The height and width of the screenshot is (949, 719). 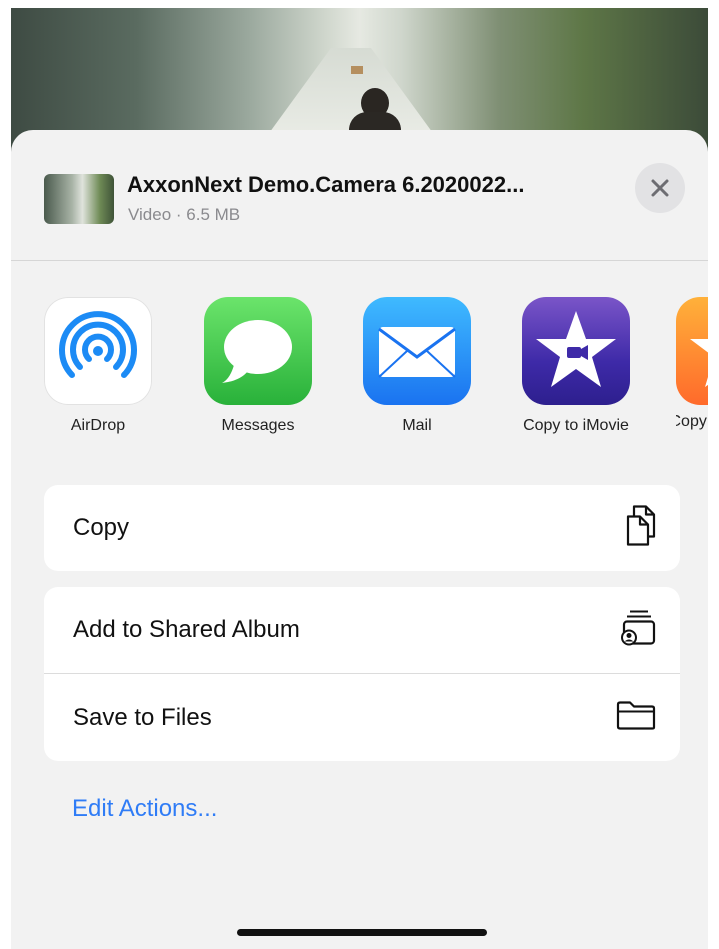 I want to click on app-label-messages: Messages, so click(x=258, y=425).